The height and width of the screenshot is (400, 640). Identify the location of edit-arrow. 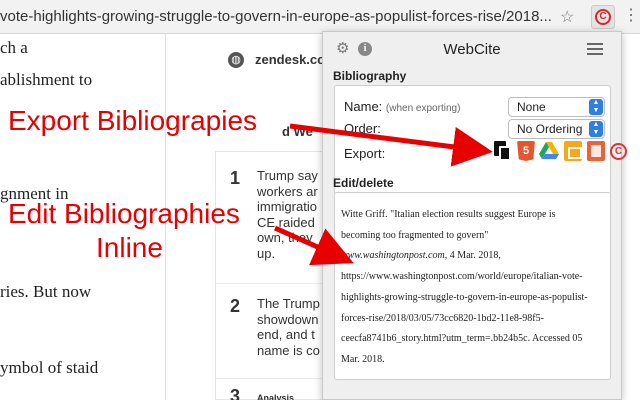
(313, 245).